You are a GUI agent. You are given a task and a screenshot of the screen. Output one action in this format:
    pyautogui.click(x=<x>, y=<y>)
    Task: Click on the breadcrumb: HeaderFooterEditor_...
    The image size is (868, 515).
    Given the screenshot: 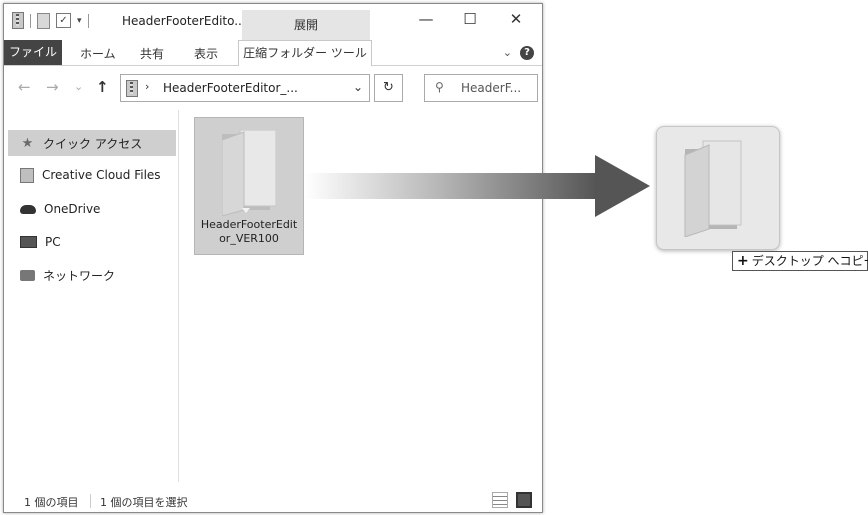 What is the action you would take?
    pyautogui.click(x=230, y=88)
    